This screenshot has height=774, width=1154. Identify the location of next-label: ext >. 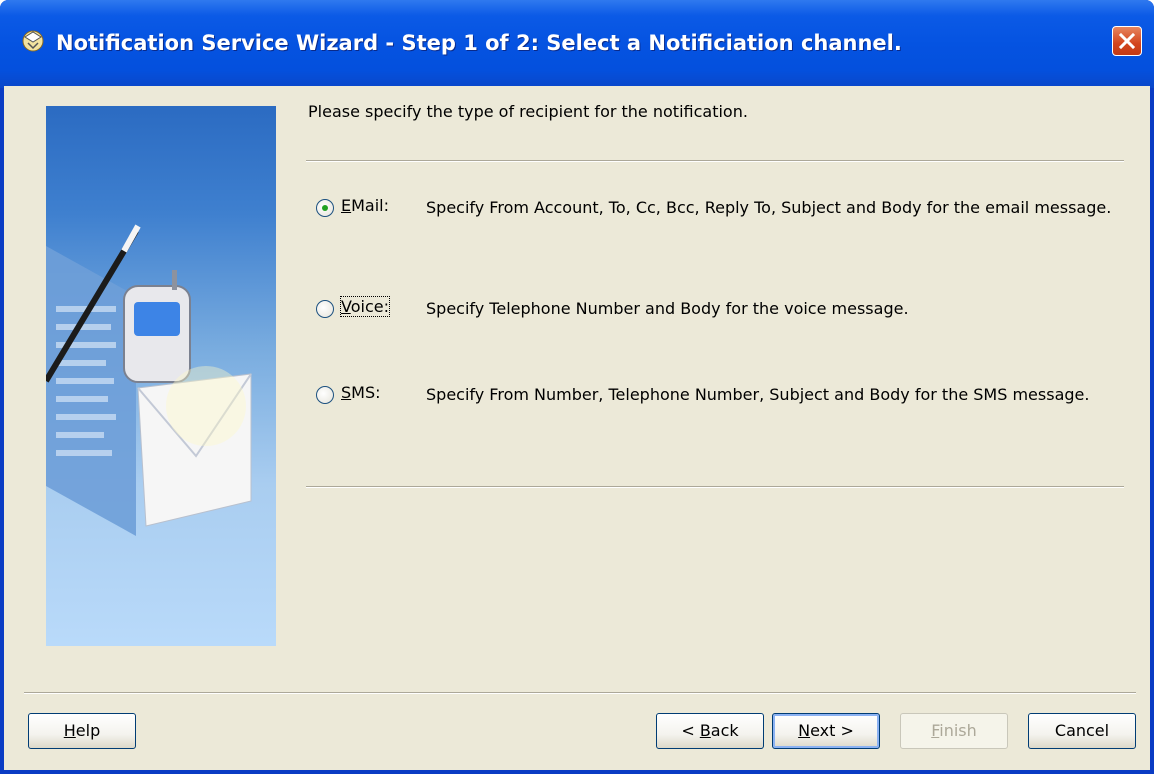
(832, 730).